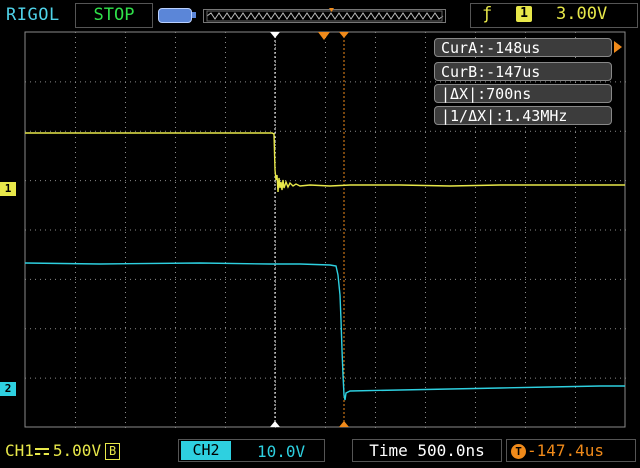  I want to click on brand-label: RIGOL, so click(33, 15).